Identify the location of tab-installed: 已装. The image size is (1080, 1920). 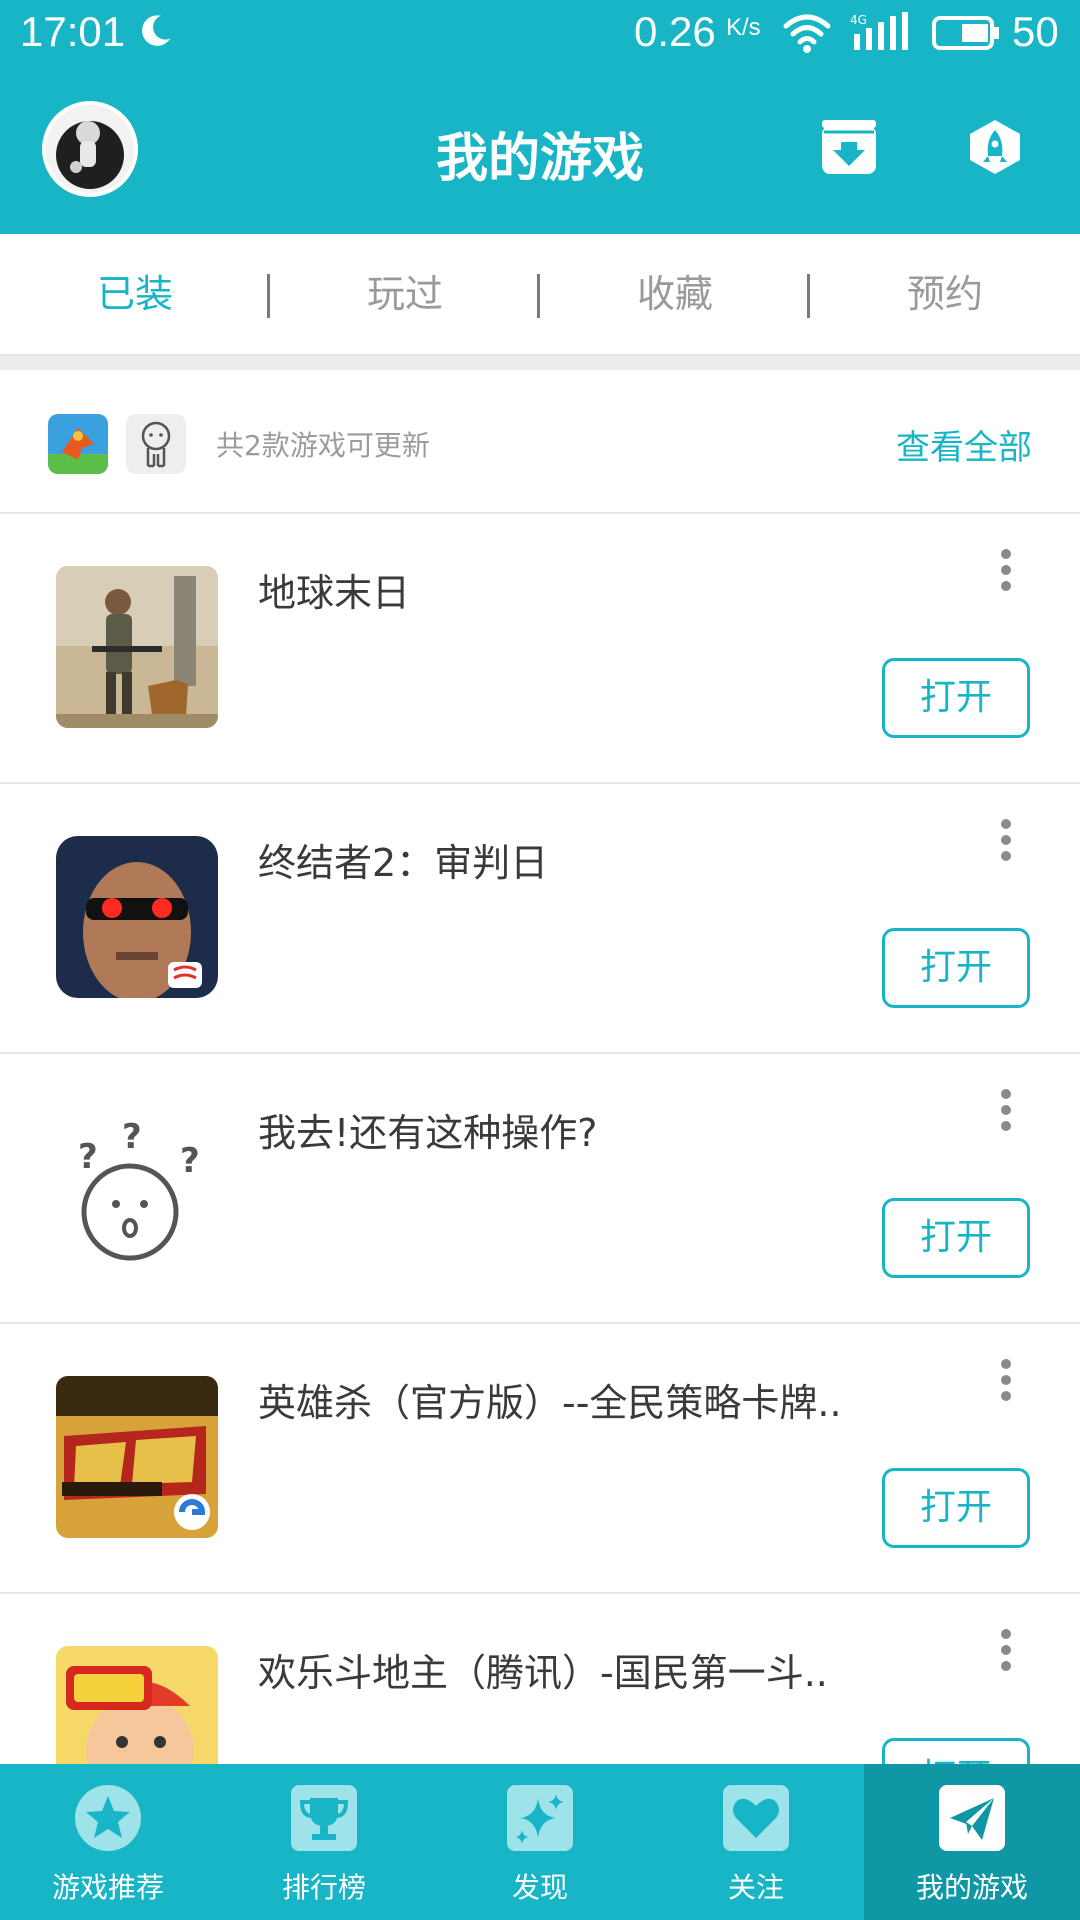
(135, 294).